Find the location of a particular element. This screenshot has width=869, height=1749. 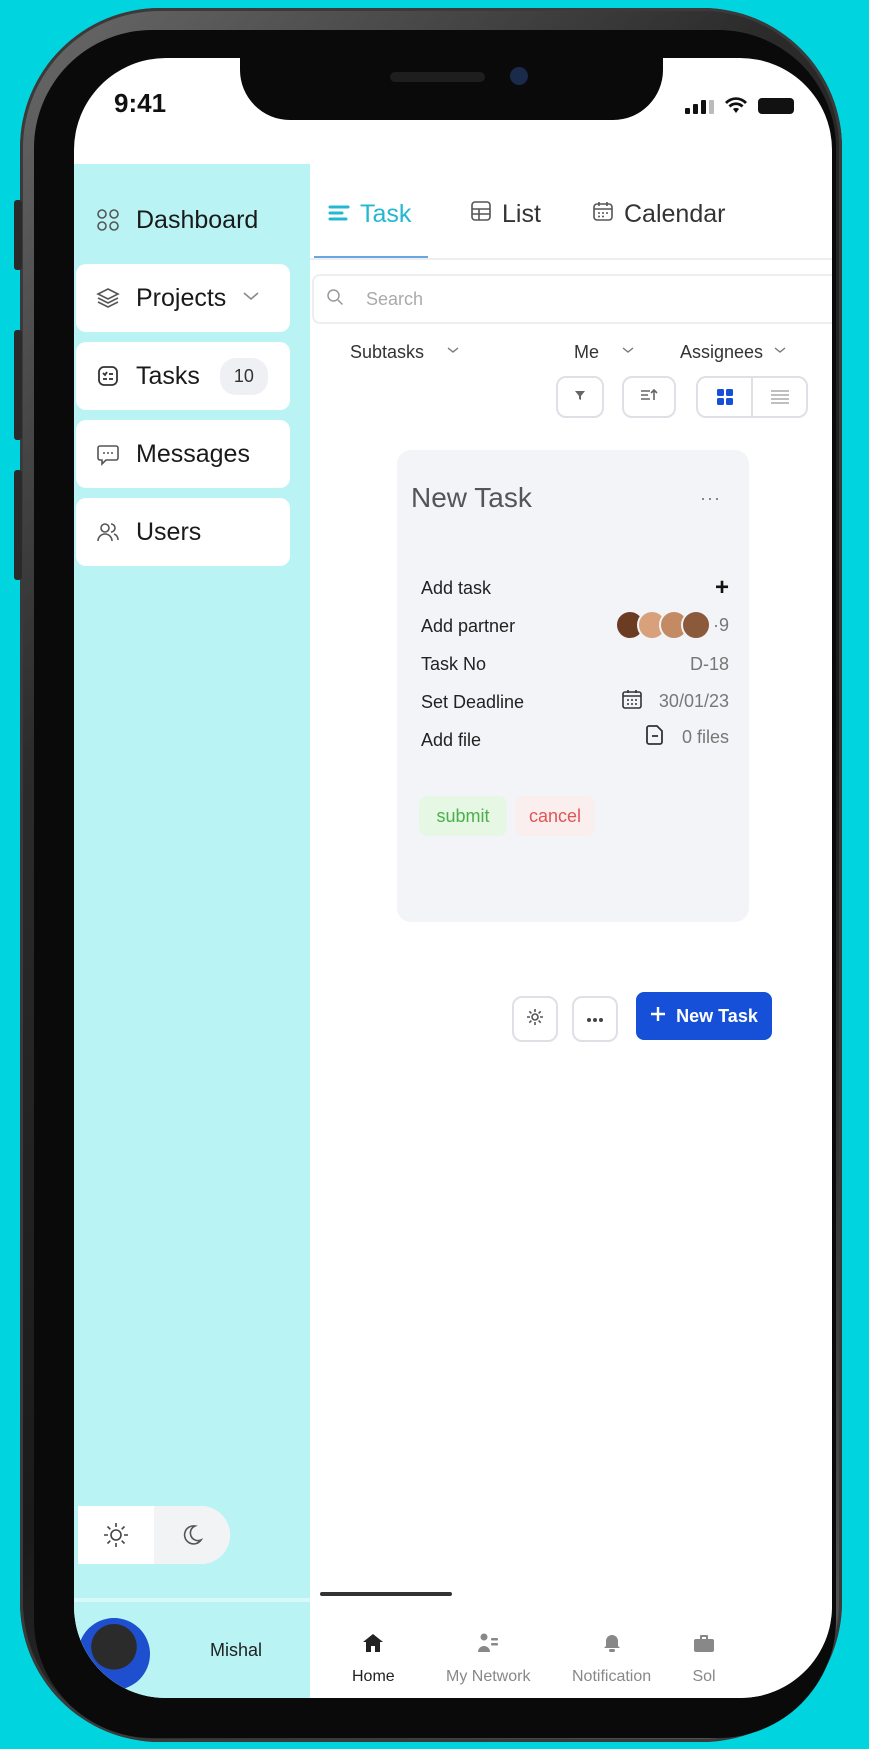

tasklist-icon is located at coordinates (108, 376).